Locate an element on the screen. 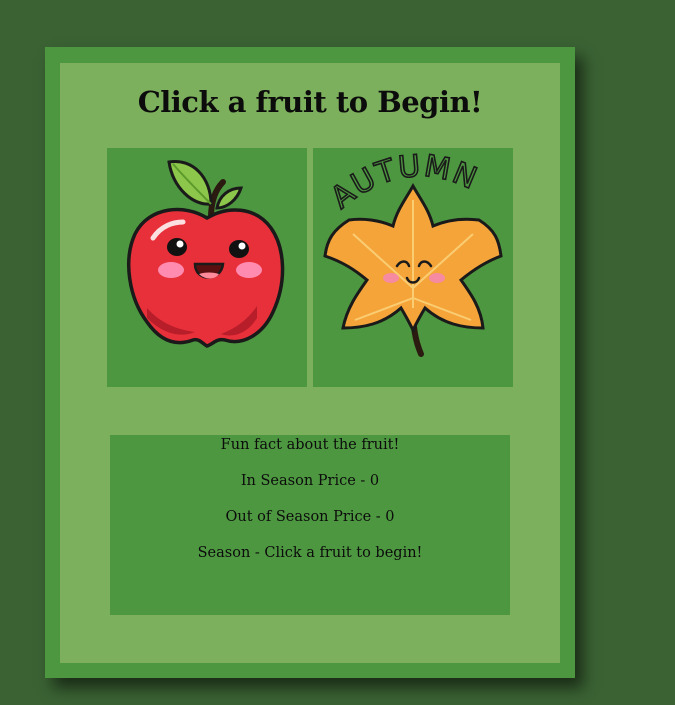  fun-fact-text: Fun fact about the fruit! is located at coordinates (310, 445).